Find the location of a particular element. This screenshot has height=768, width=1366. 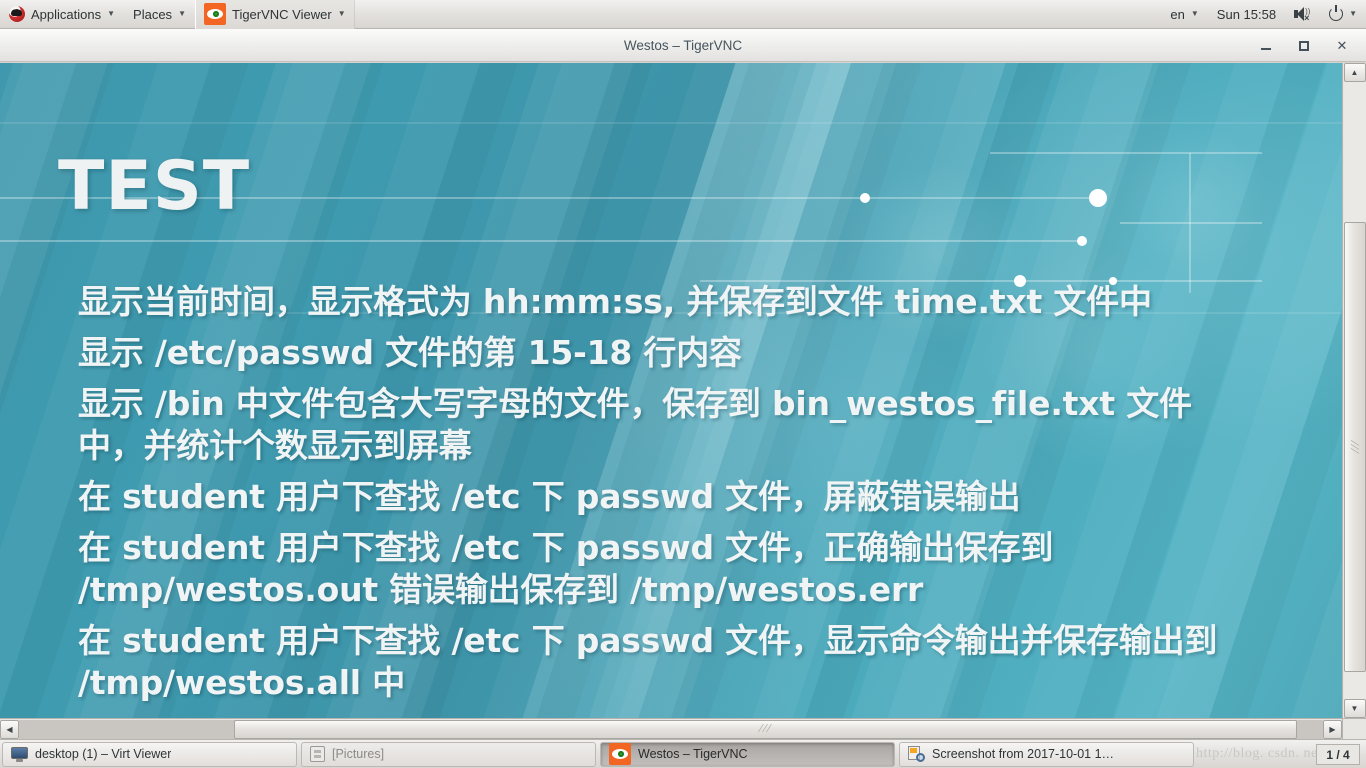

keyboard-layout-label: en is located at coordinates (1177, 14).